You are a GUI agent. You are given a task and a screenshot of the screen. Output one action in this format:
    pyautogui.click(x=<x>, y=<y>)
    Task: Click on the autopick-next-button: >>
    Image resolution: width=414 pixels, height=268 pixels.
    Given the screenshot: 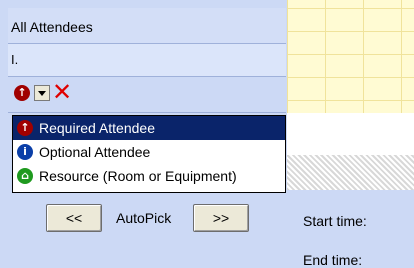 What is the action you would take?
    pyautogui.click(x=221, y=218)
    